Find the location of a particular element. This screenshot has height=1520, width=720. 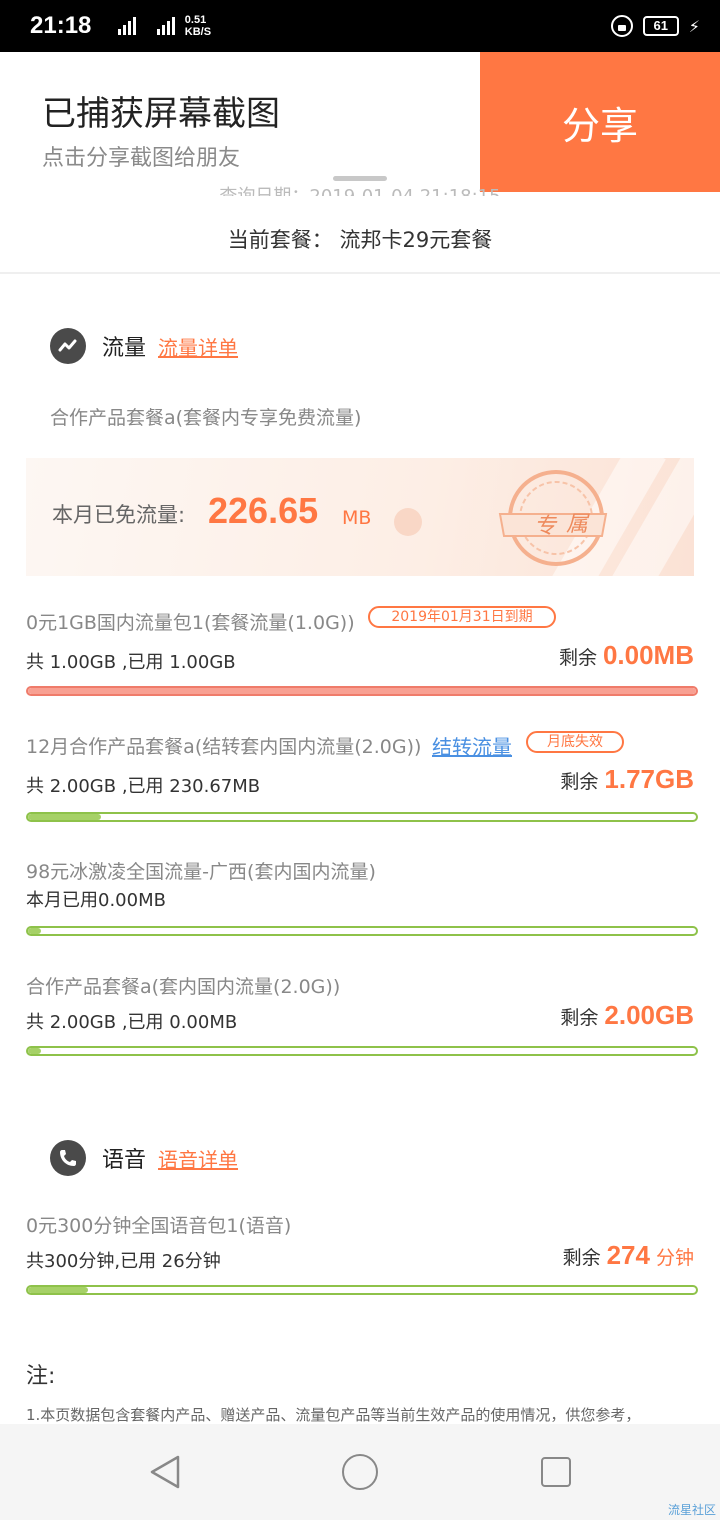

data-item-2-usage: 共 2.00GB ,已用 230.67MB is located at coordinates (143, 786).